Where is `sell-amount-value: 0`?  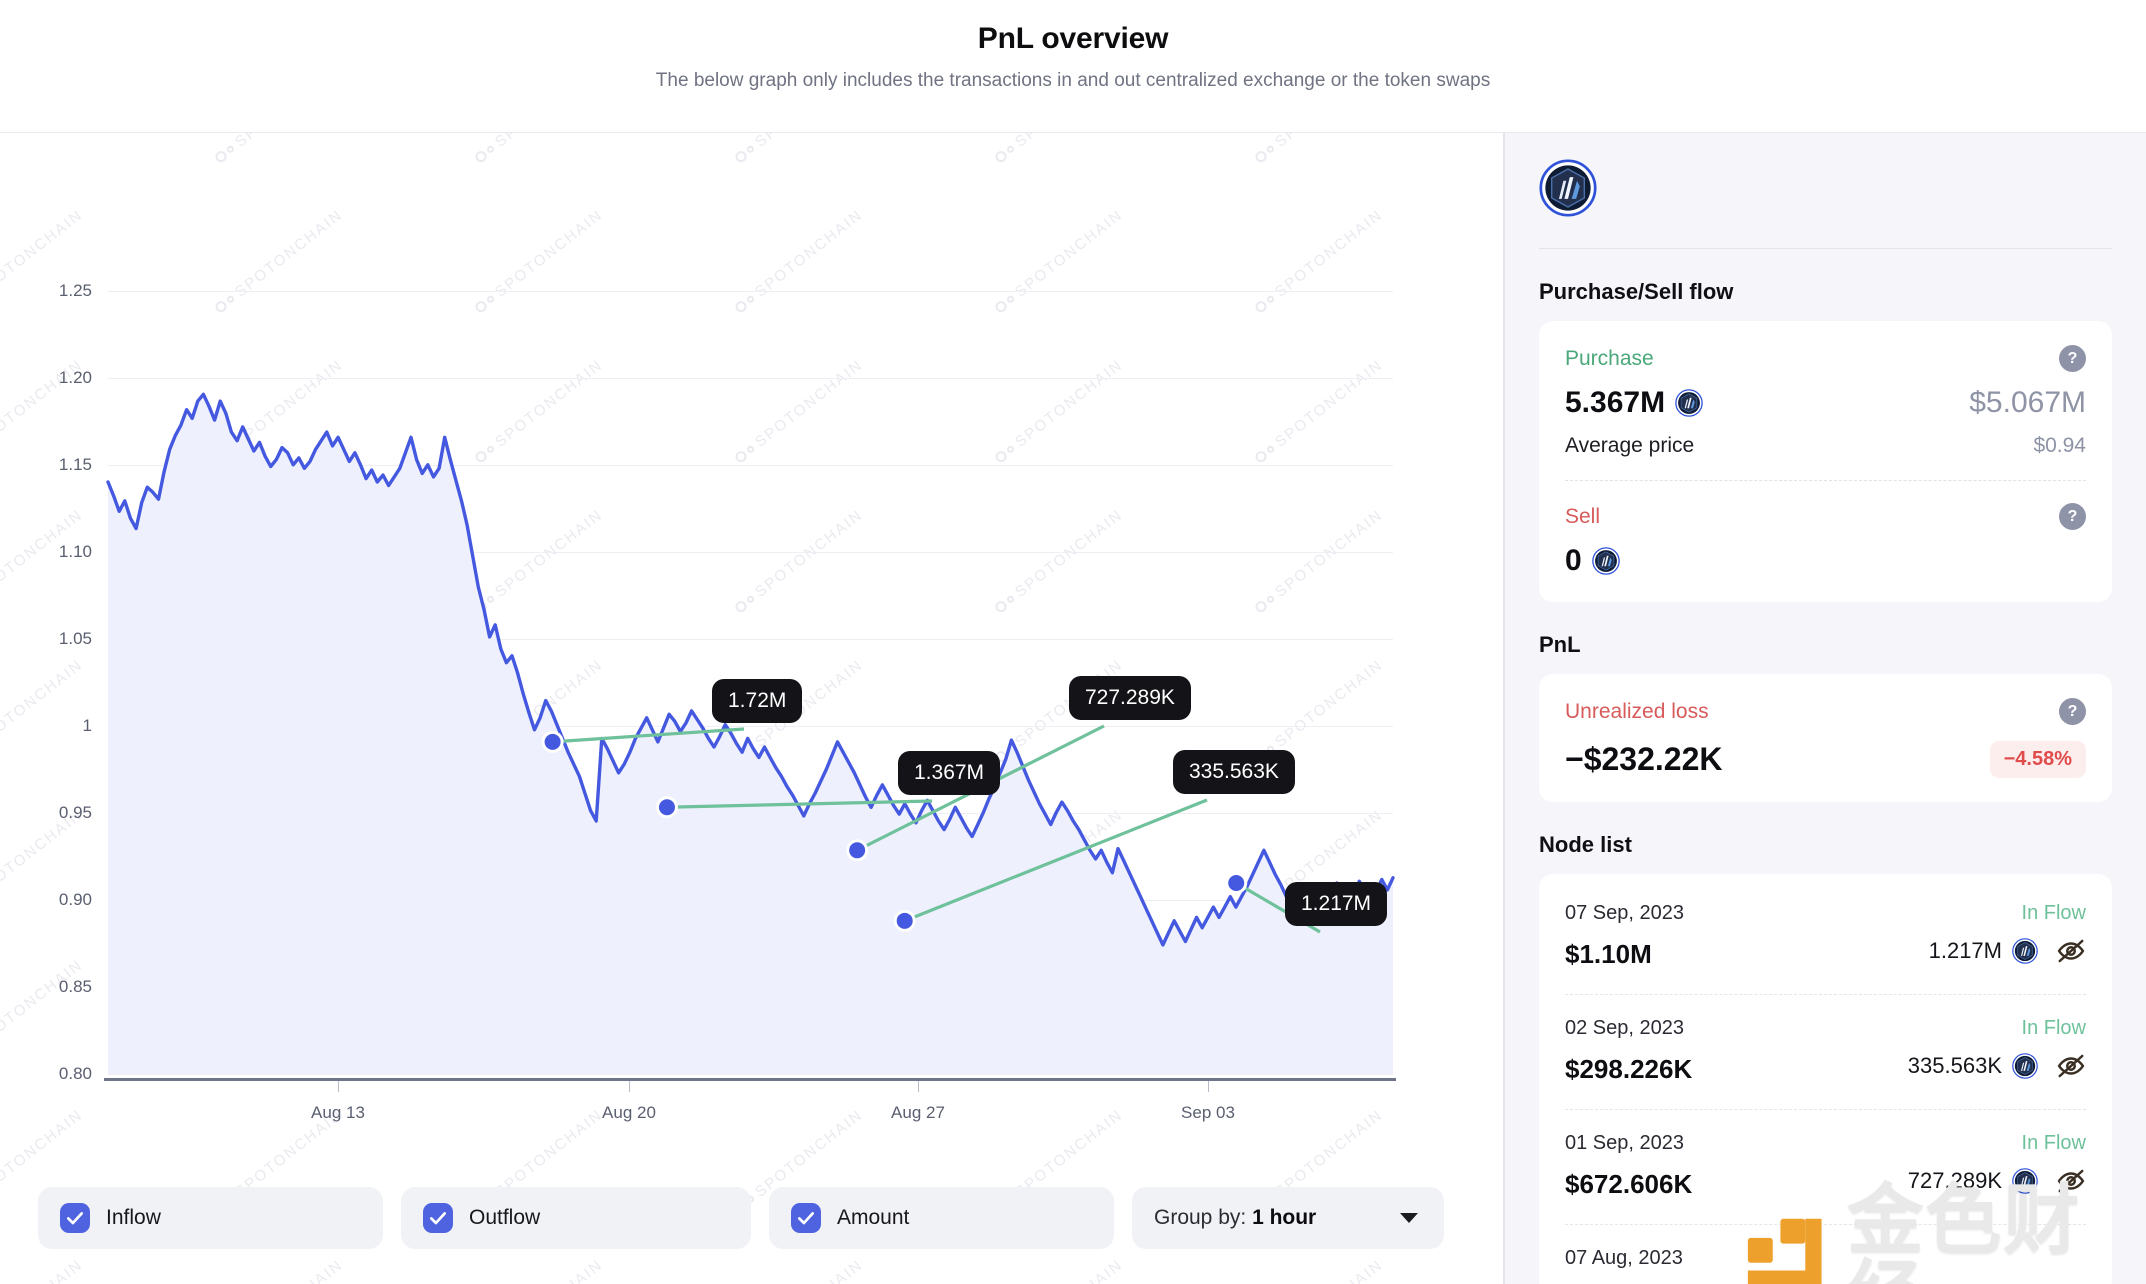 sell-amount-value: 0 is located at coordinates (1825, 561).